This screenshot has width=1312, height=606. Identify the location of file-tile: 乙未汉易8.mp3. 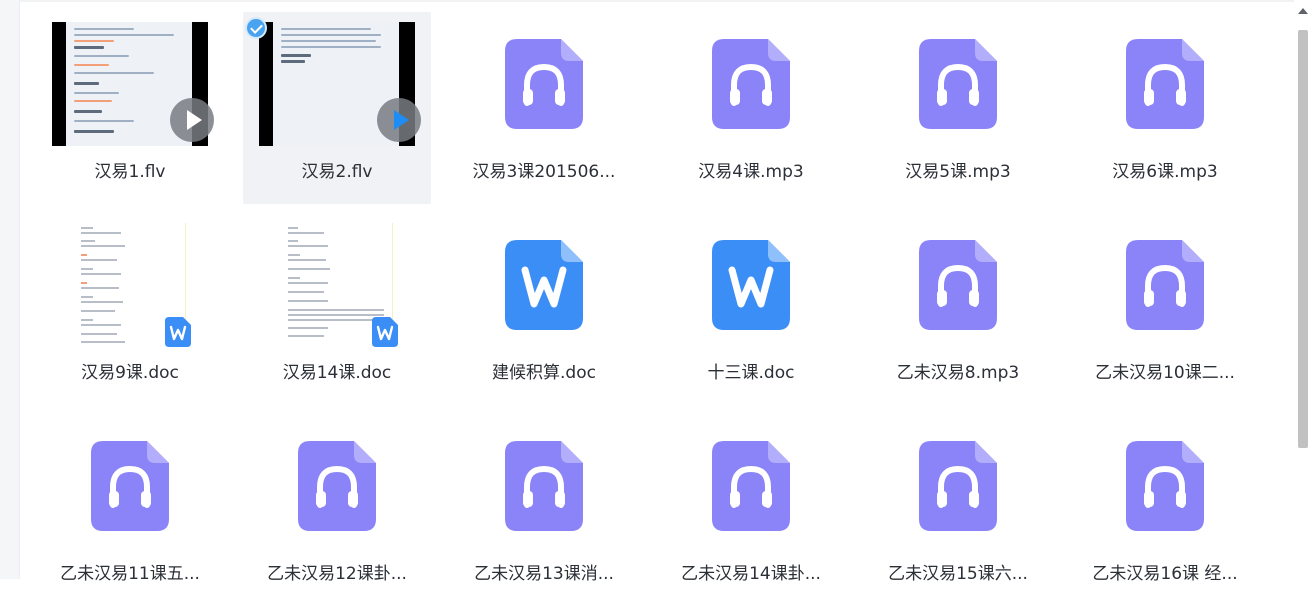
(958, 309).